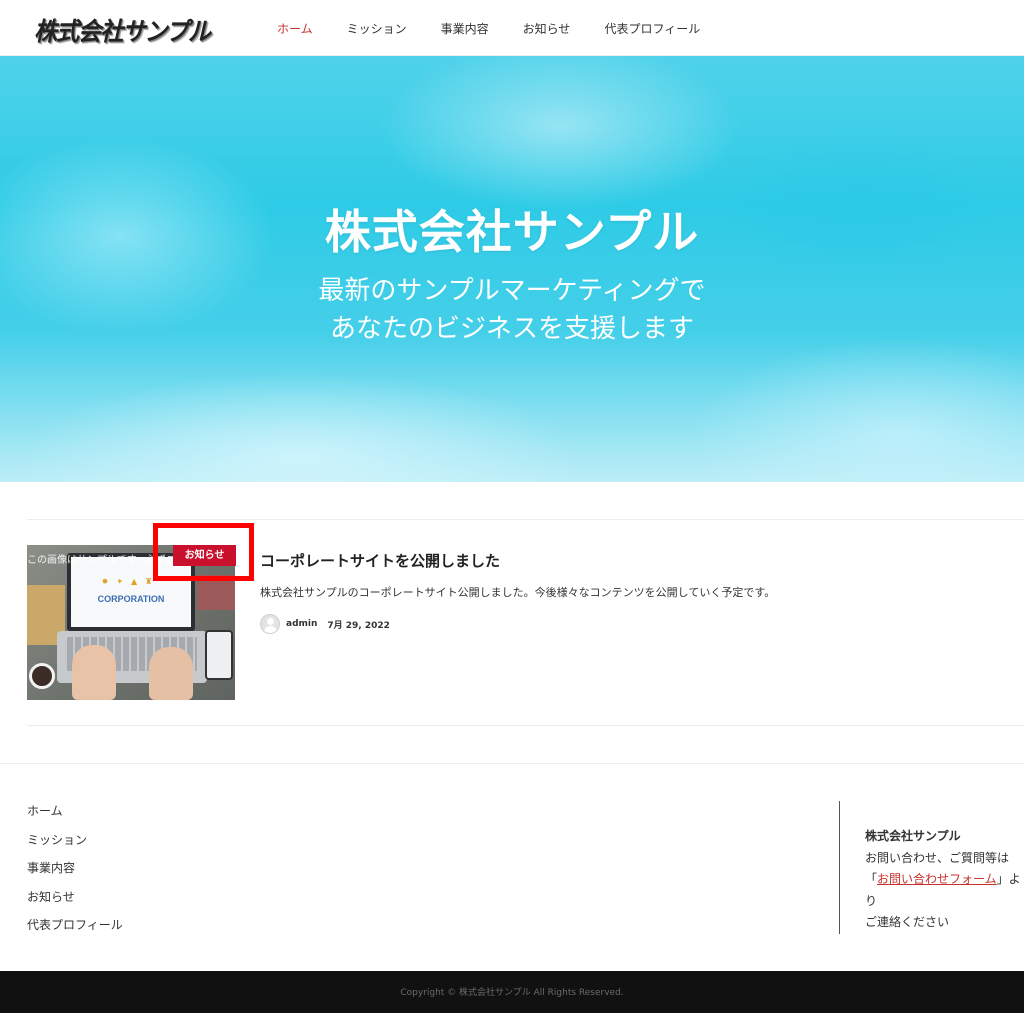 The height and width of the screenshot is (1013, 1024). I want to click on footer-company-name: 株式会社サンプル, so click(913, 836).